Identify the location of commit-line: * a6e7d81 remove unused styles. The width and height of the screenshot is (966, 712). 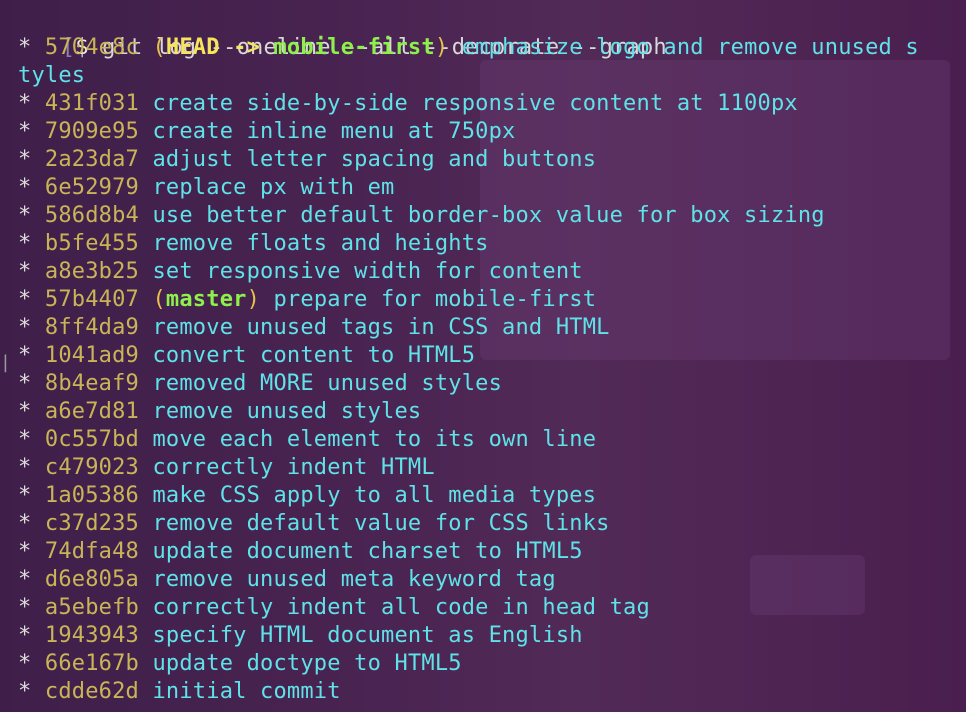
(219, 412).